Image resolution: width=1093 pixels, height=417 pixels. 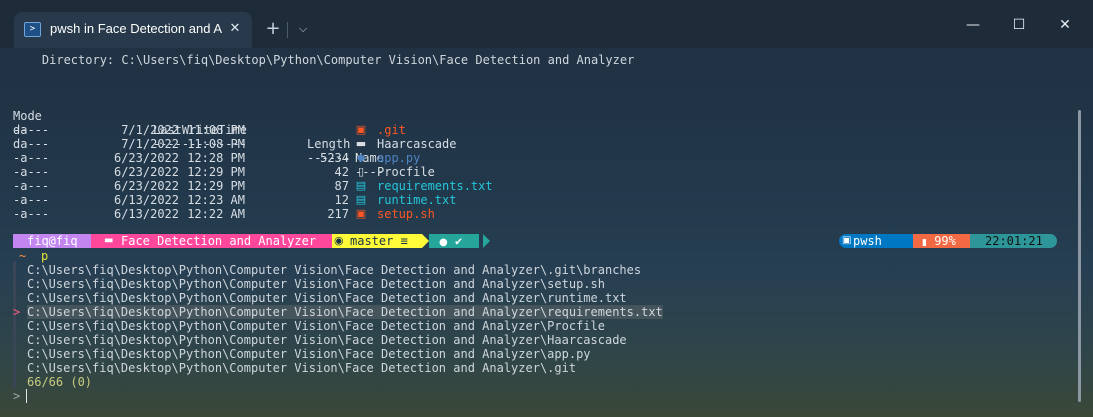 What do you see at coordinates (341, 200) in the screenshot?
I see `file-length: 12` at bounding box center [341, 200].